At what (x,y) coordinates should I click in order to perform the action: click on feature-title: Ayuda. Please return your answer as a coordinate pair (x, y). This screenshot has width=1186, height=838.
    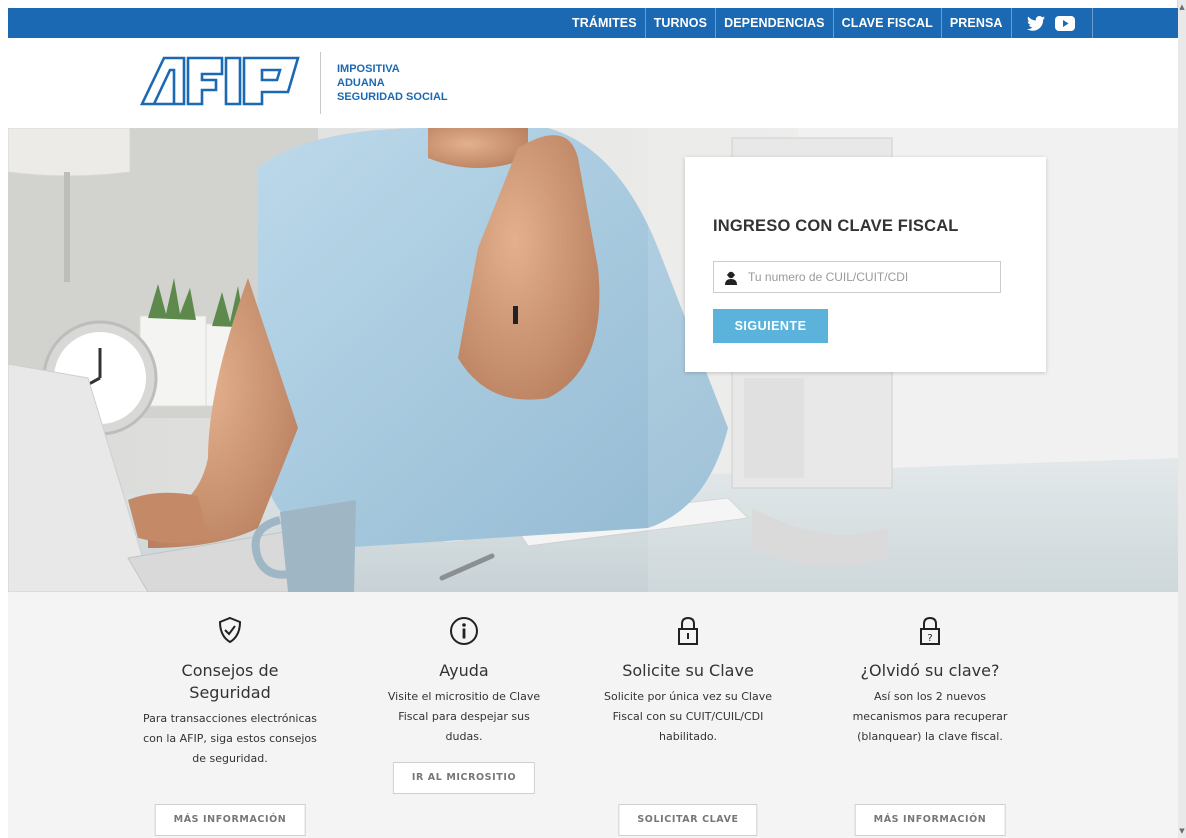
    Looking at the image, I should click on (464, 670).